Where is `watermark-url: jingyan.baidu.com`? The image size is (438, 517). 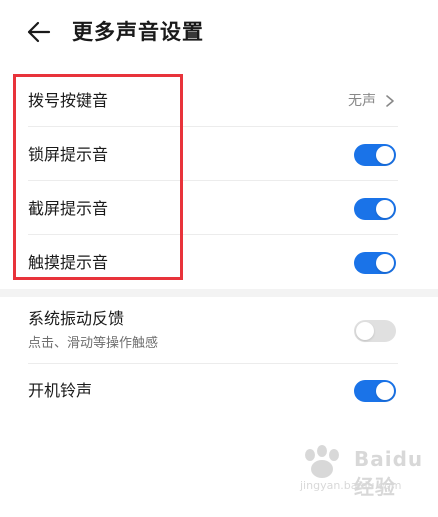
watermark-url: jingyan.baidu.com is located at coordinates (351, 485).